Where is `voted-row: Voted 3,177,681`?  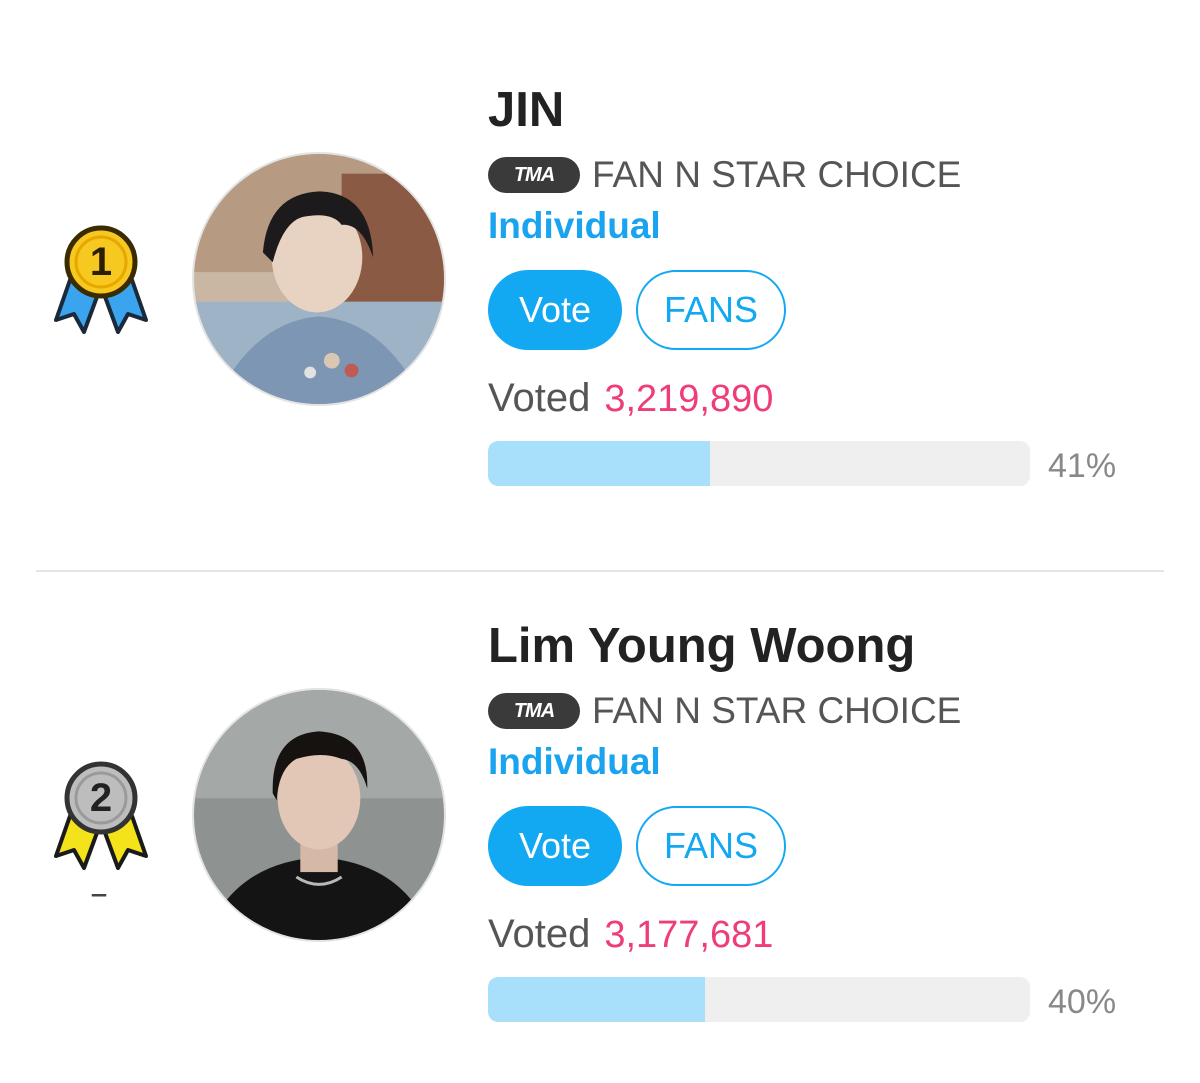 voted-row: Voted 3,177,681 is located at coordinates (630, 938).